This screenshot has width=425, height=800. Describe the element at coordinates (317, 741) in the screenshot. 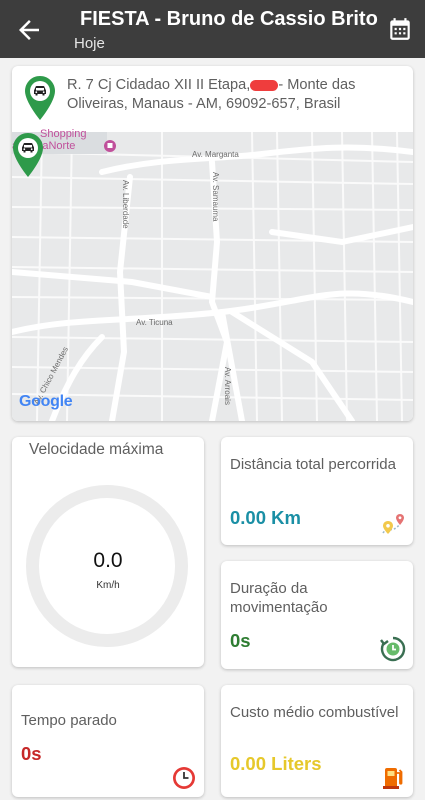

I see `fuel-card: Custo médio combustível 0.00 Liters` at that location.